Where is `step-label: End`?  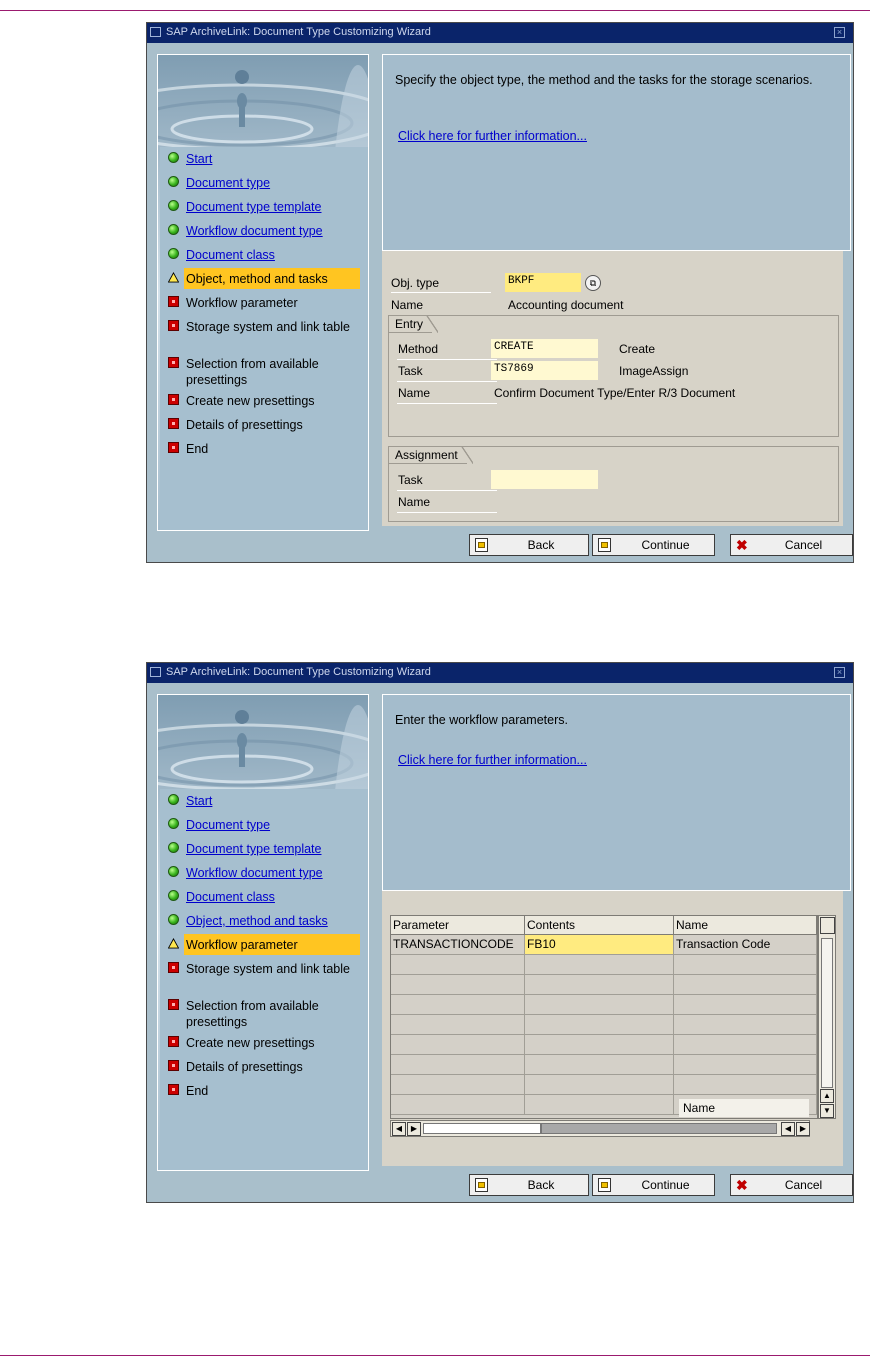 step-label: End is located at coordinates (197, 449).